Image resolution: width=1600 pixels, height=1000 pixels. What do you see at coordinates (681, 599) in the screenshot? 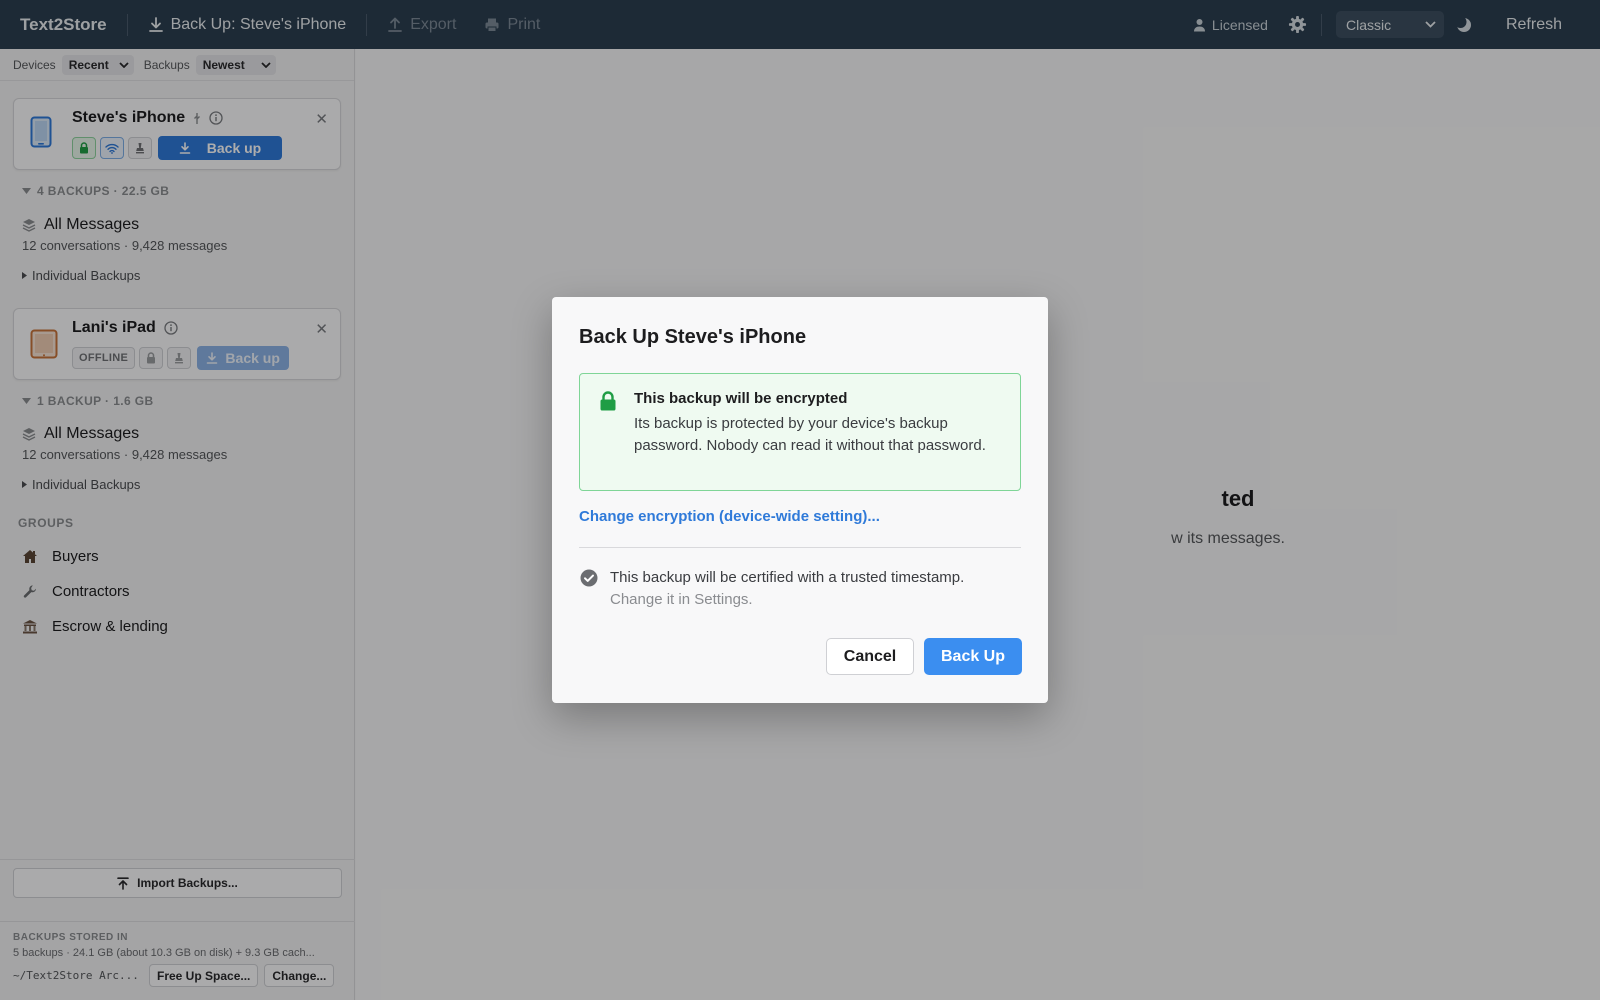
I see `certification-settings-hint: Change it in Settings.` at bounding box center [681, 599].